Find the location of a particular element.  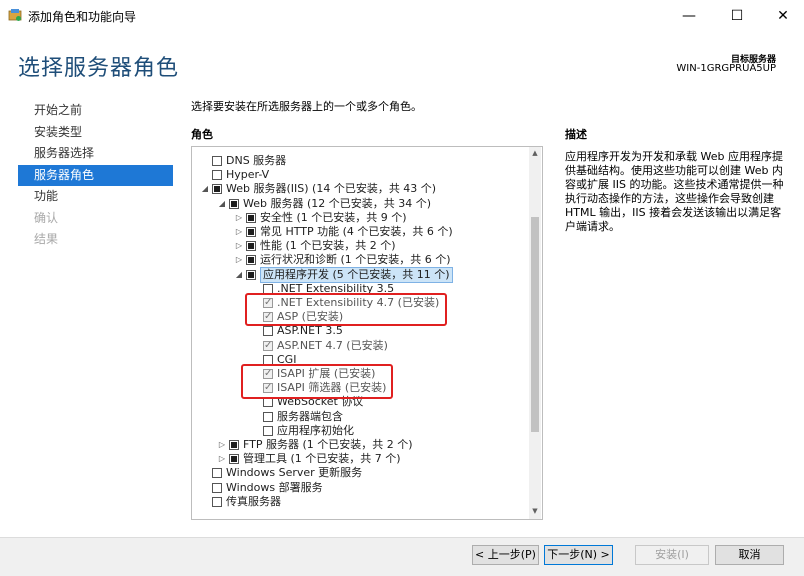

role-row: ASP.NET 4.7 (已安装) is located at coordinates (360, 346).